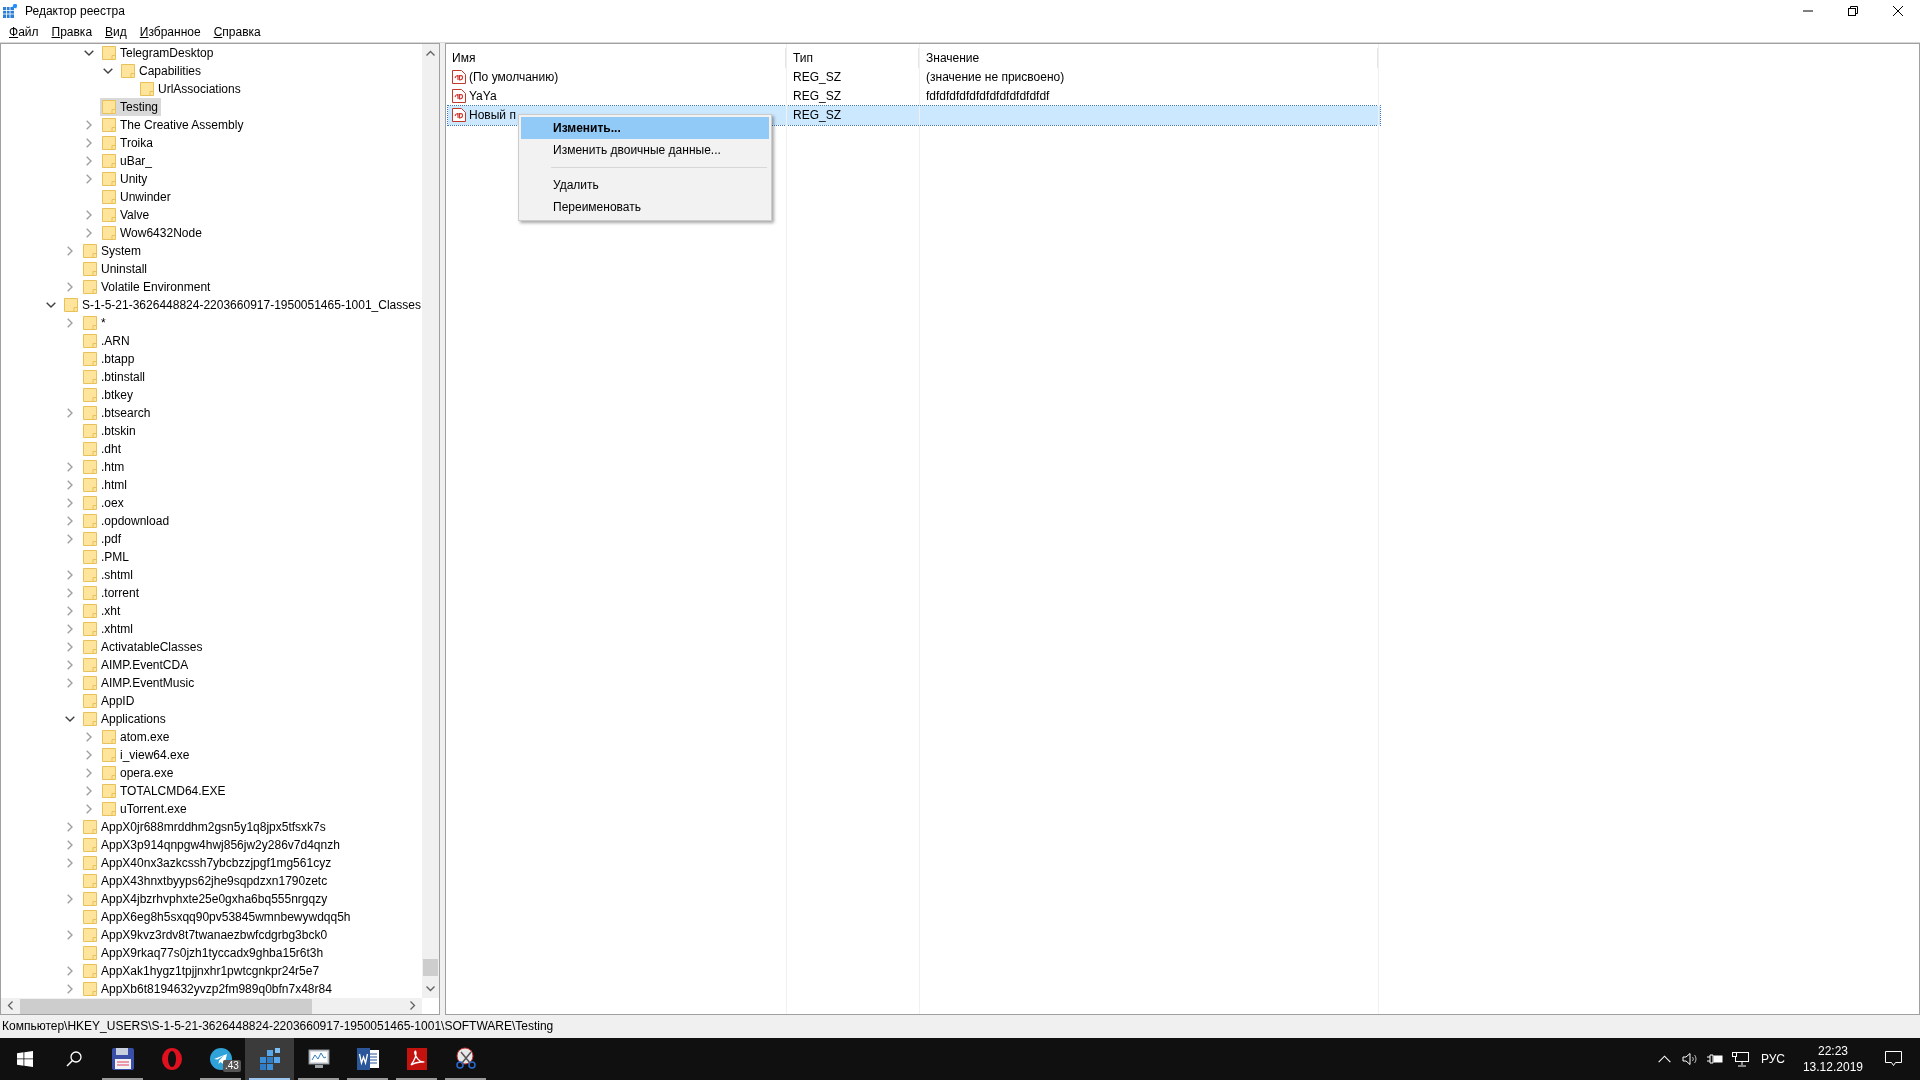 Image resolution: width=1920 pixels, height=1080 pixels. Describe the element at coordinates (430, 520) in the screenshot. I see `vertical-scrollbar` at that location.